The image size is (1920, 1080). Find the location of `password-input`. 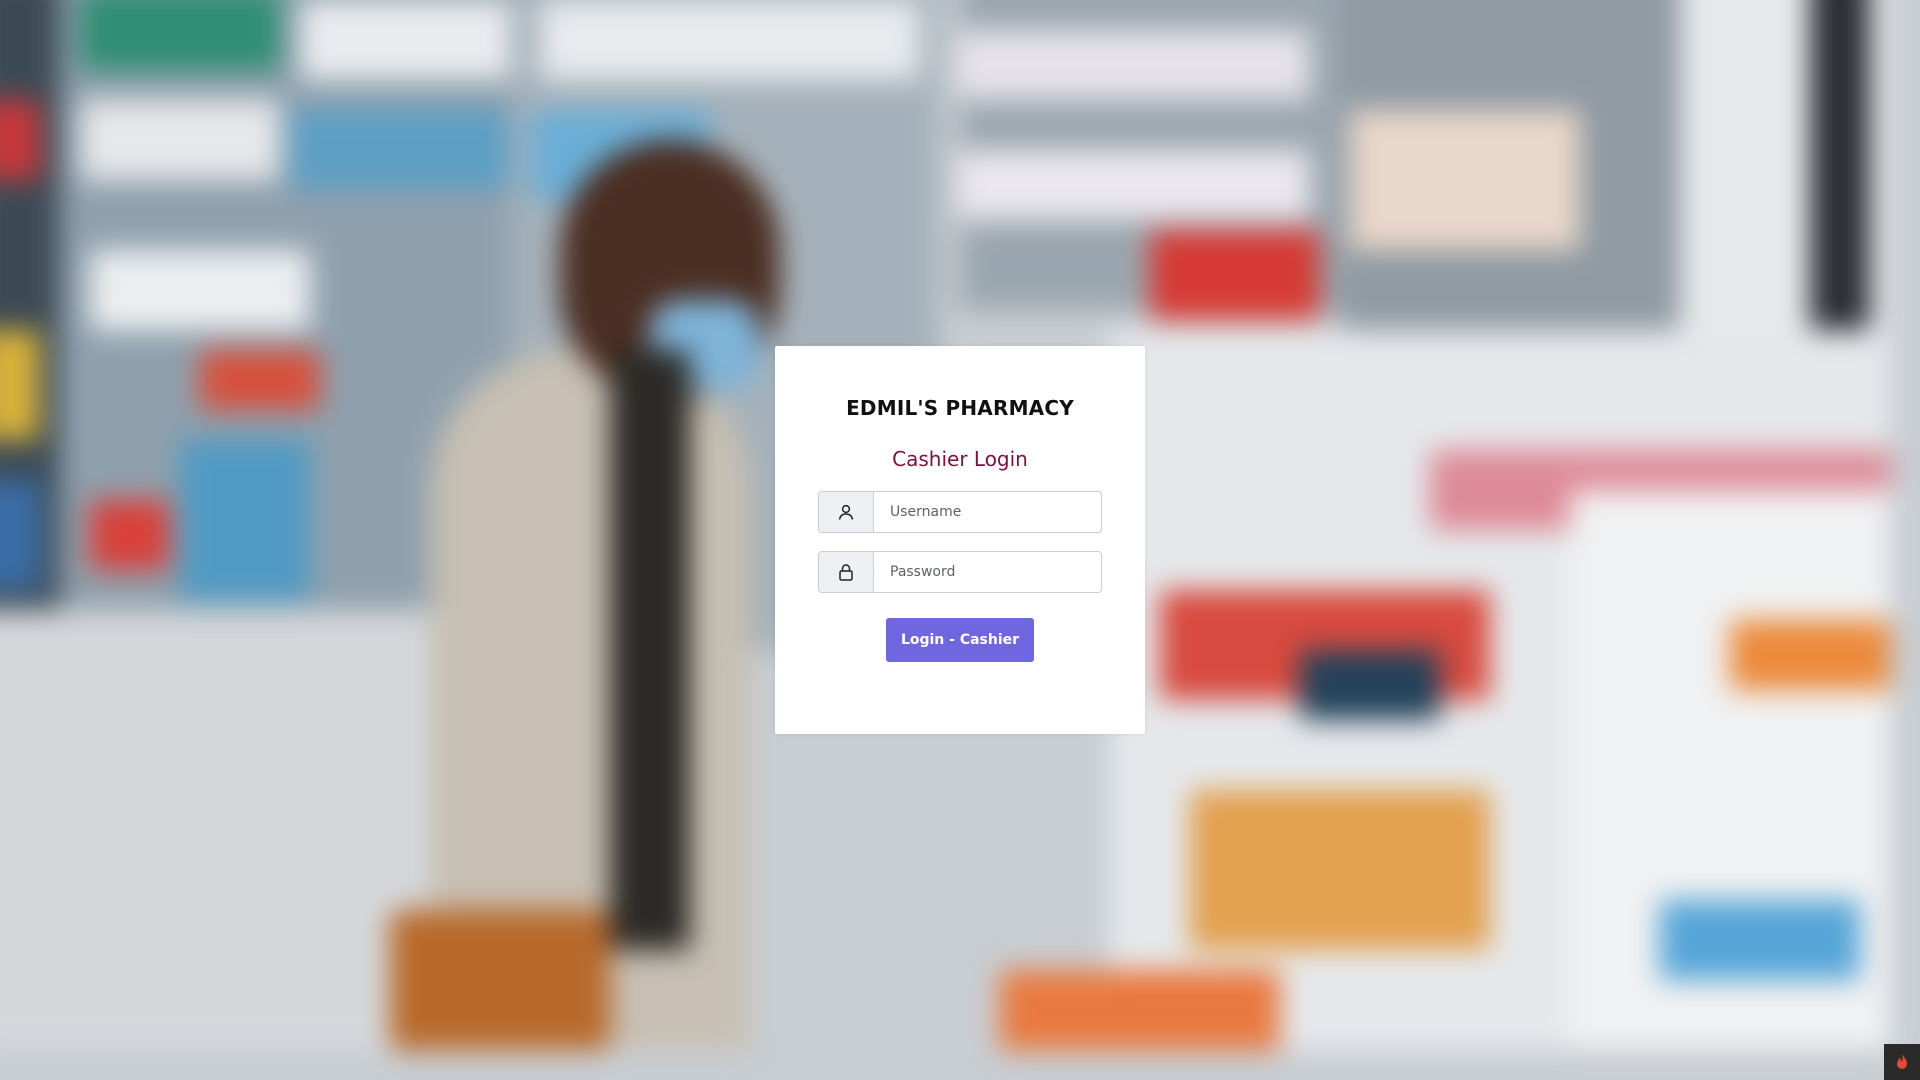

password-input is located at coordinates (987, 572).